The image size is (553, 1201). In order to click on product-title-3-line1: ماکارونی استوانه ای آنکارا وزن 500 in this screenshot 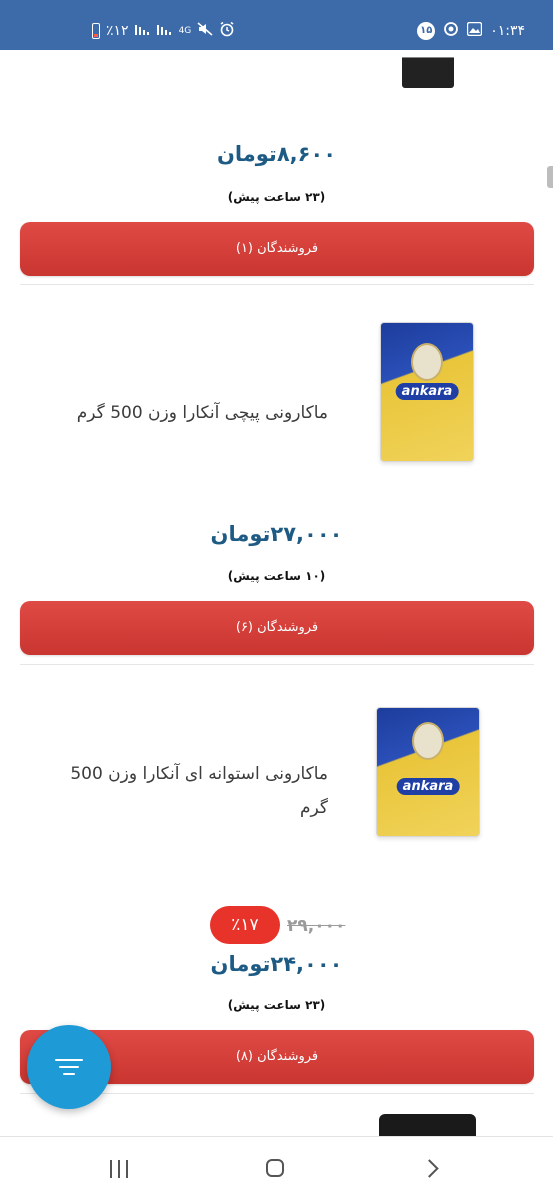, I will do `click(199, 774)`.